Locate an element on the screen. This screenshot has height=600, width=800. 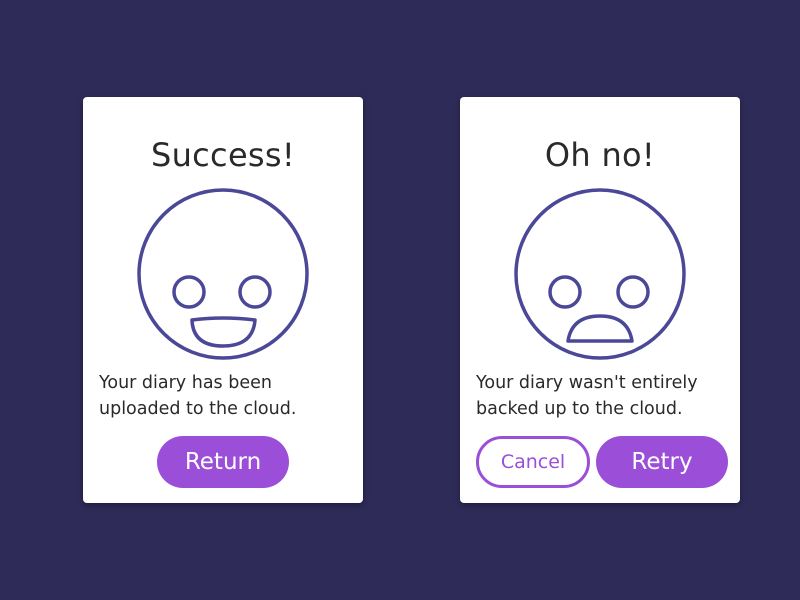
cancel-button: Cancel is located at coordinates (533, 462).